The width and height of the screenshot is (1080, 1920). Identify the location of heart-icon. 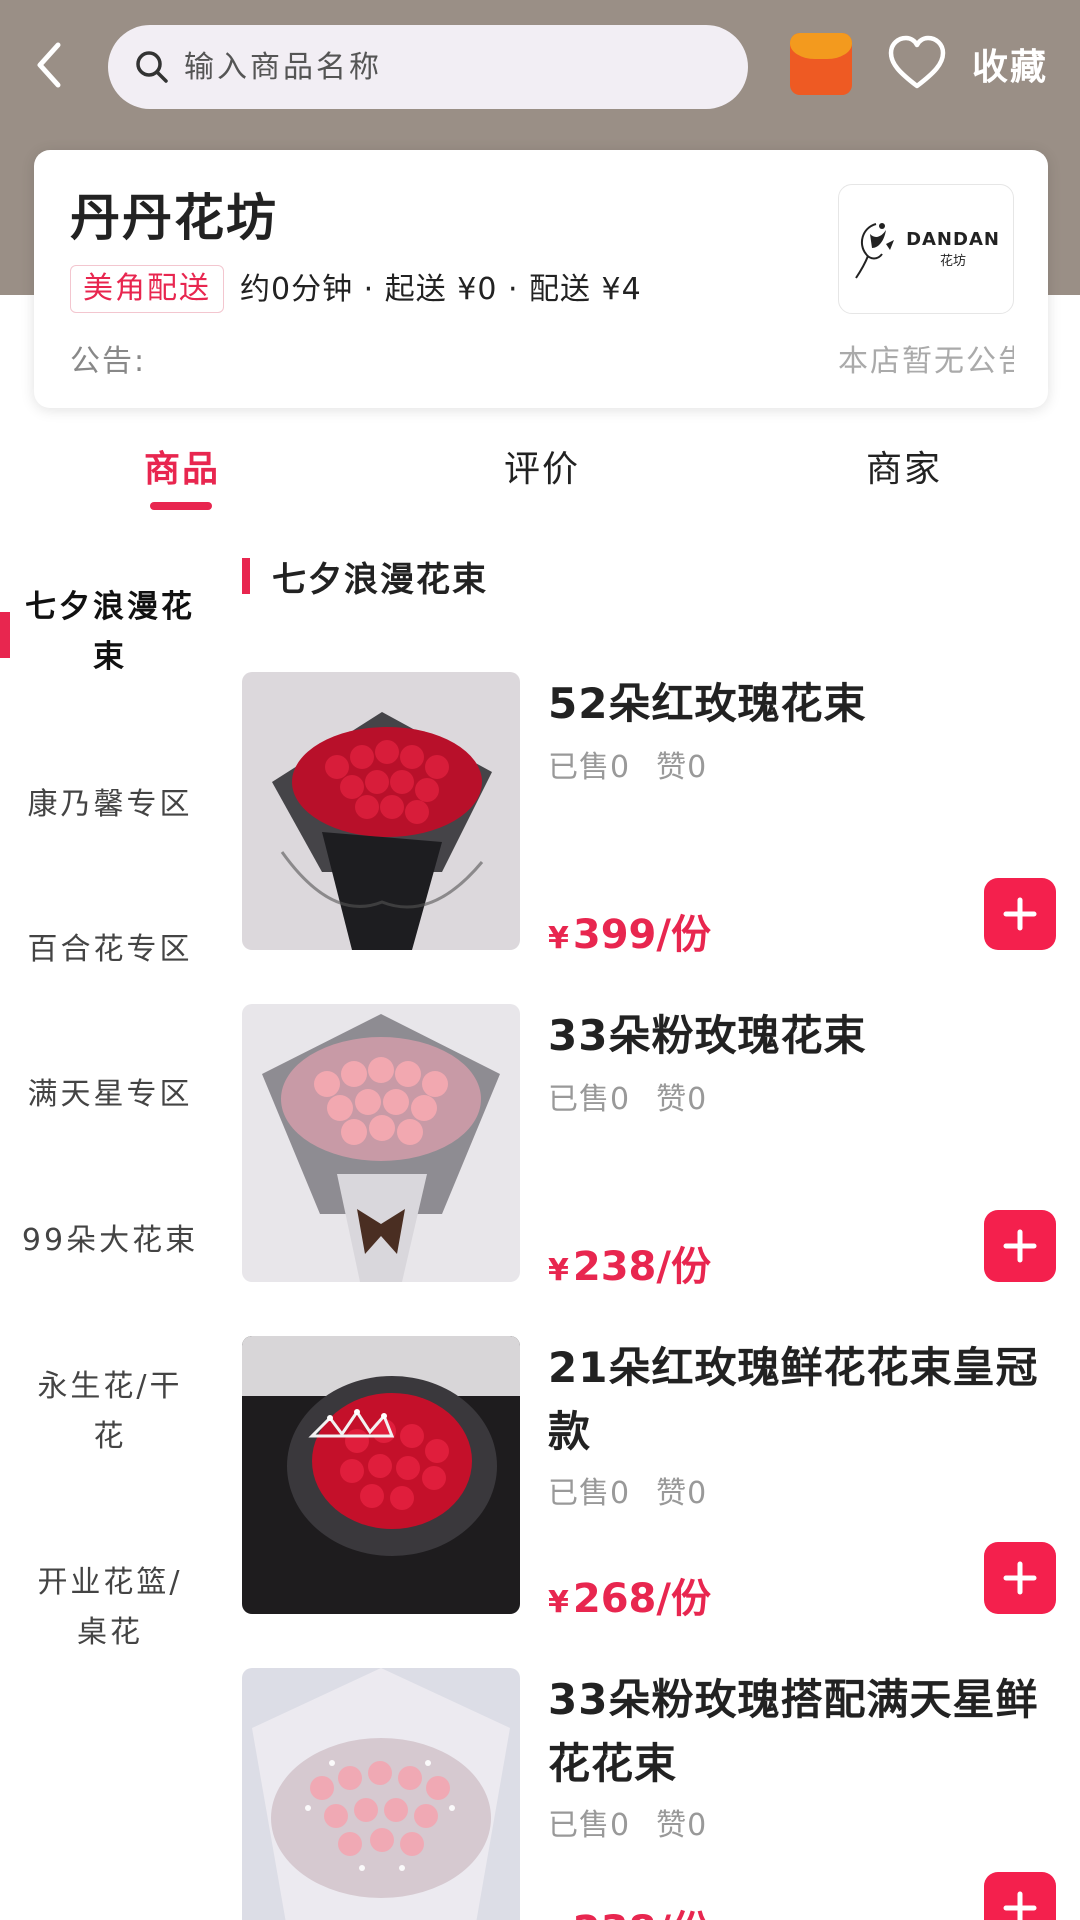
(917, 63).